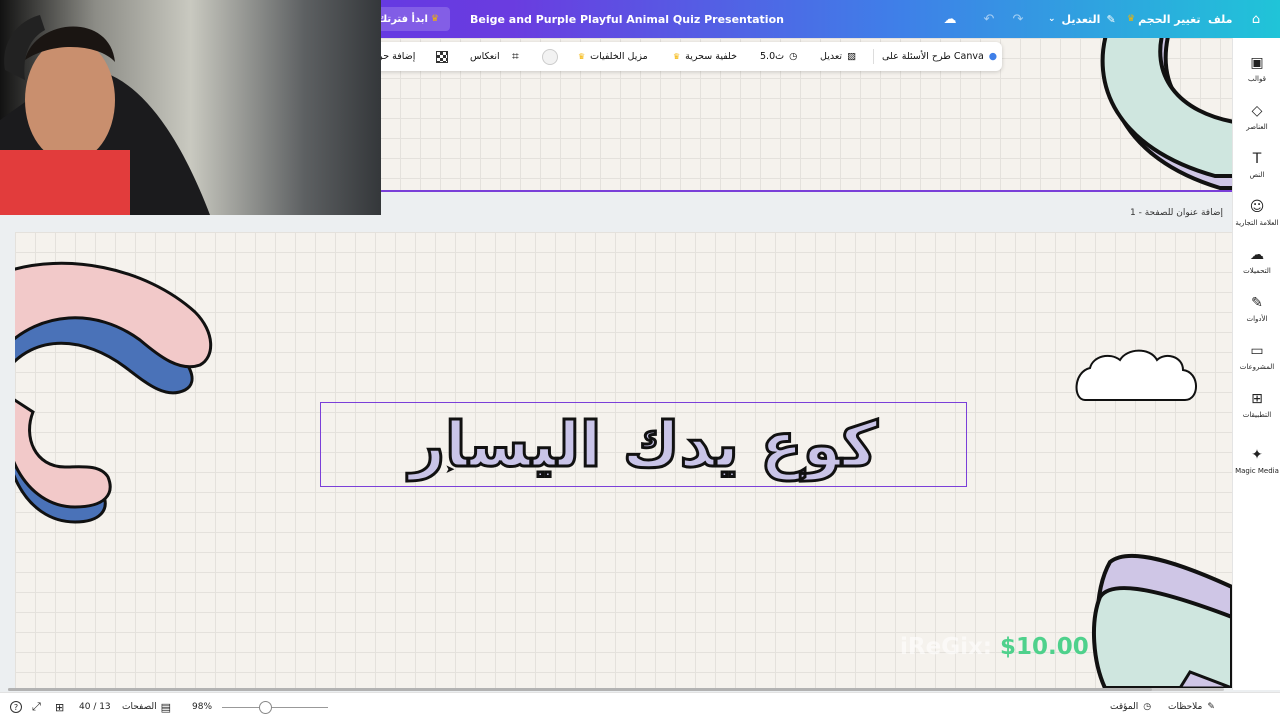 This screenshot has width=1280, height=720. Describe the element at coordinates (831, 56) in the screenshot. I see `edit-image-label: تعديل` at that location.